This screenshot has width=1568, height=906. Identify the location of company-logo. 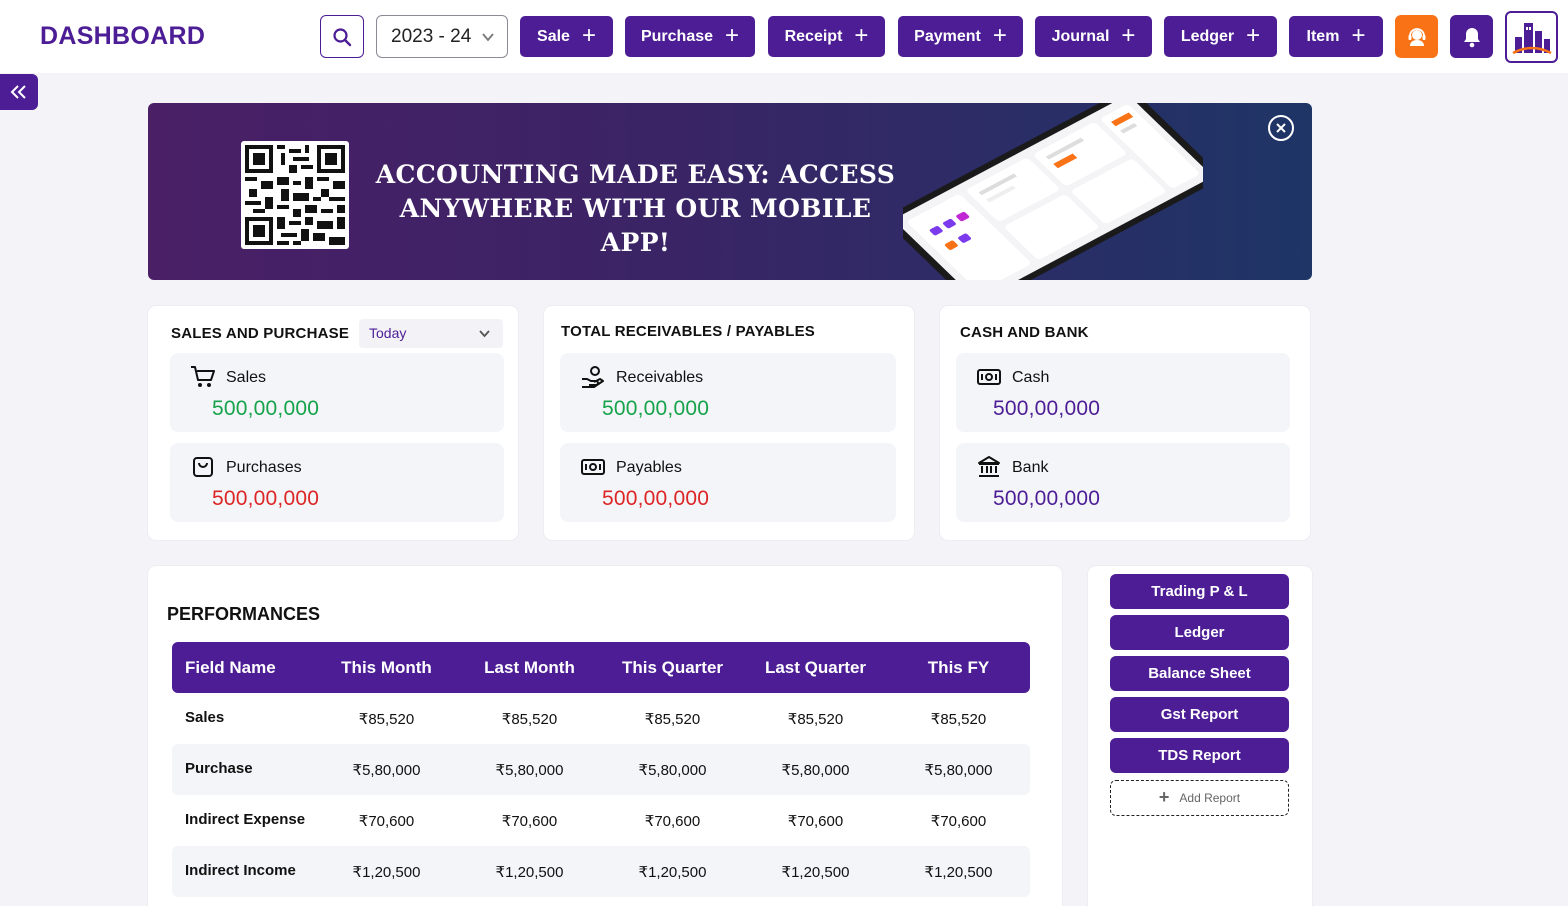
(1531, 37).